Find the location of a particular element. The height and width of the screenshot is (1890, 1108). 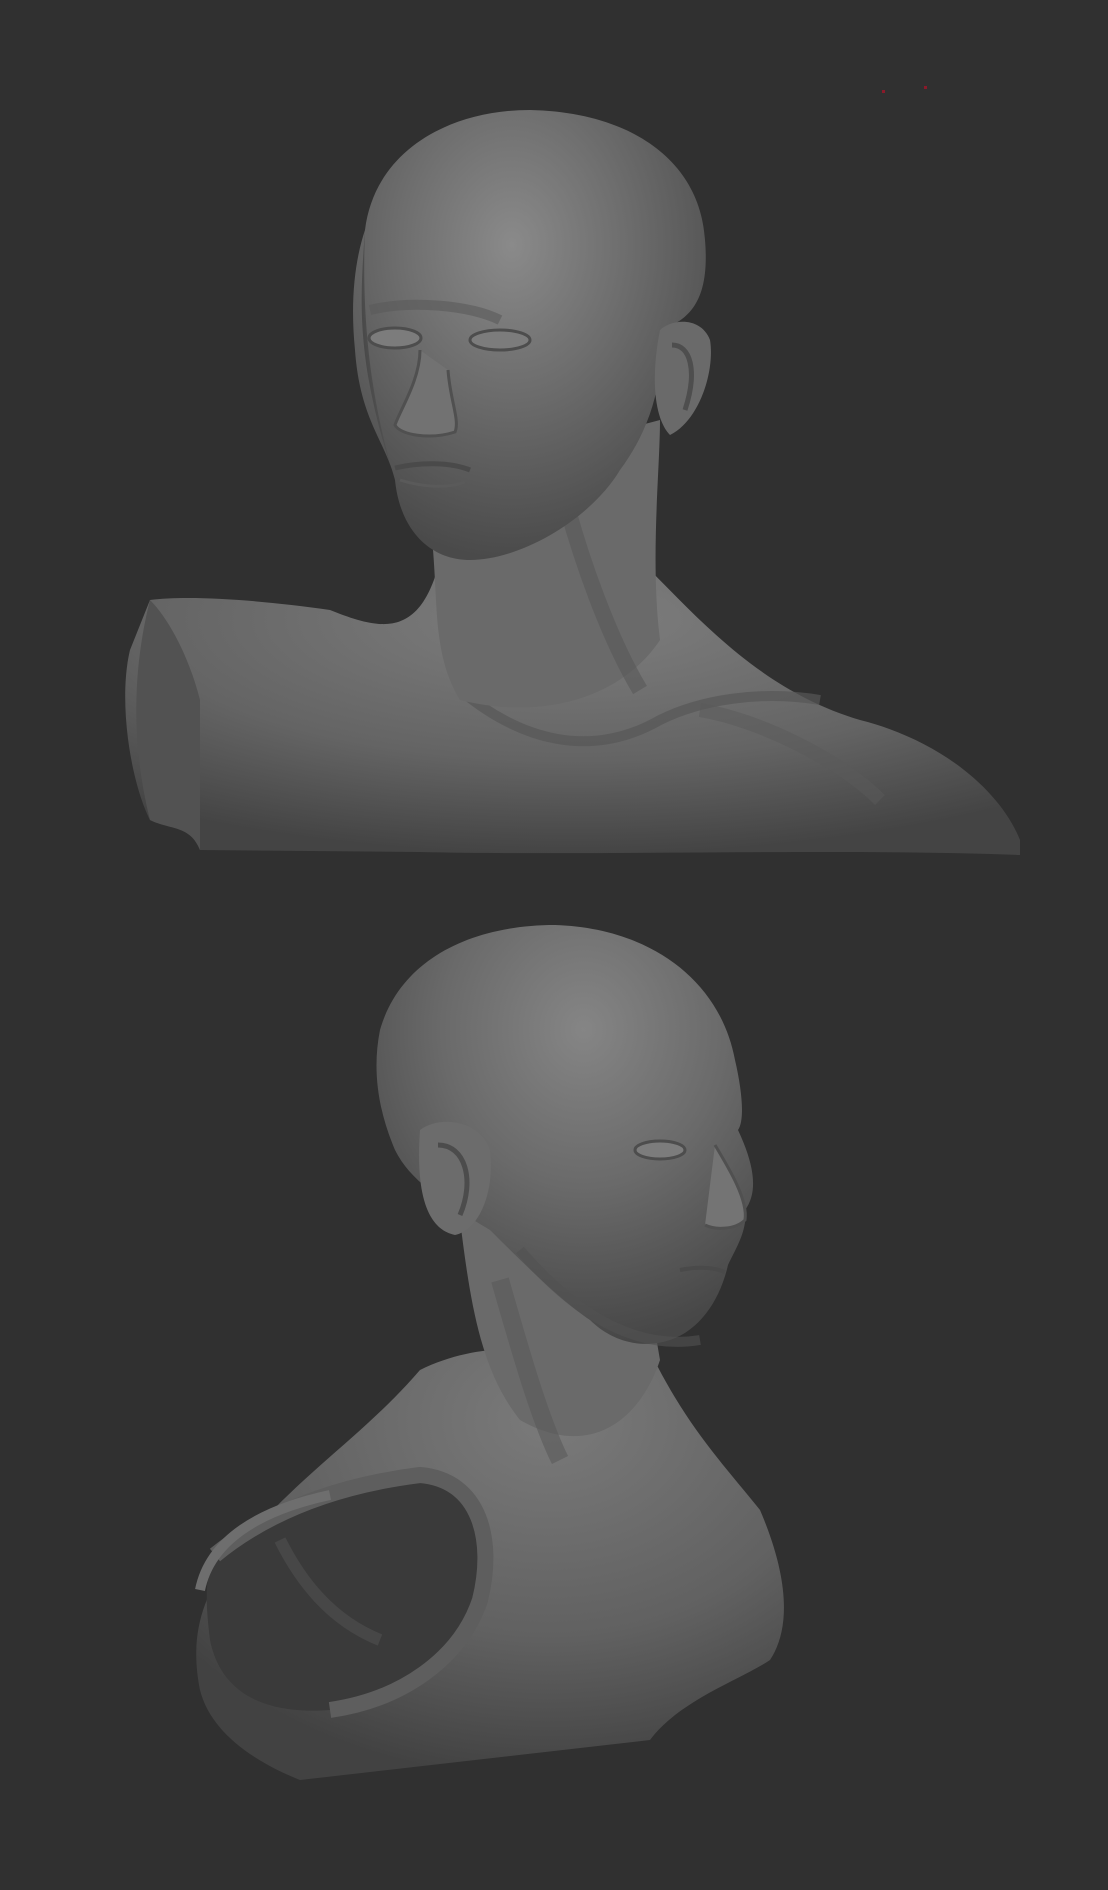

viewport-marker is located at coordinates (904, 89).